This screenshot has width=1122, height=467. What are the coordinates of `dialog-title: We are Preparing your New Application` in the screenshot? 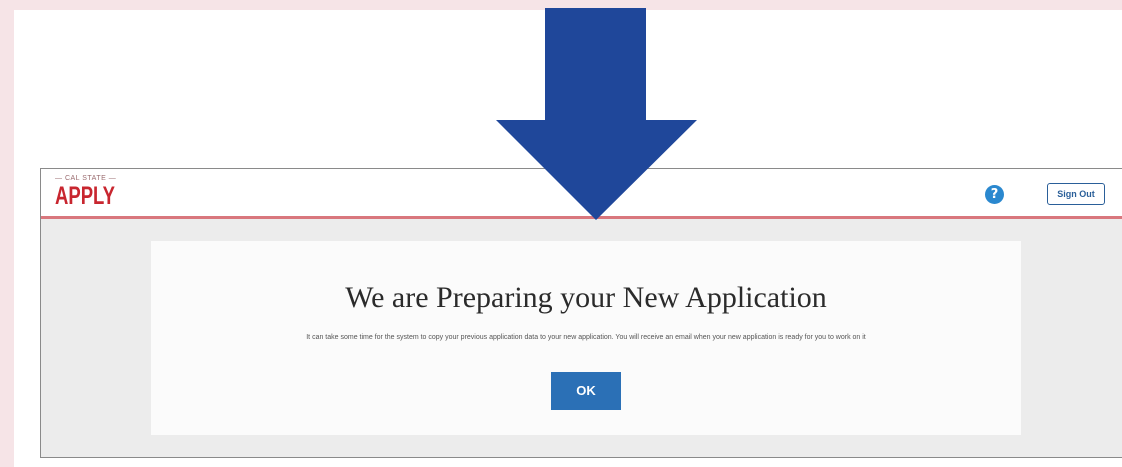 It's located at (586, 297).